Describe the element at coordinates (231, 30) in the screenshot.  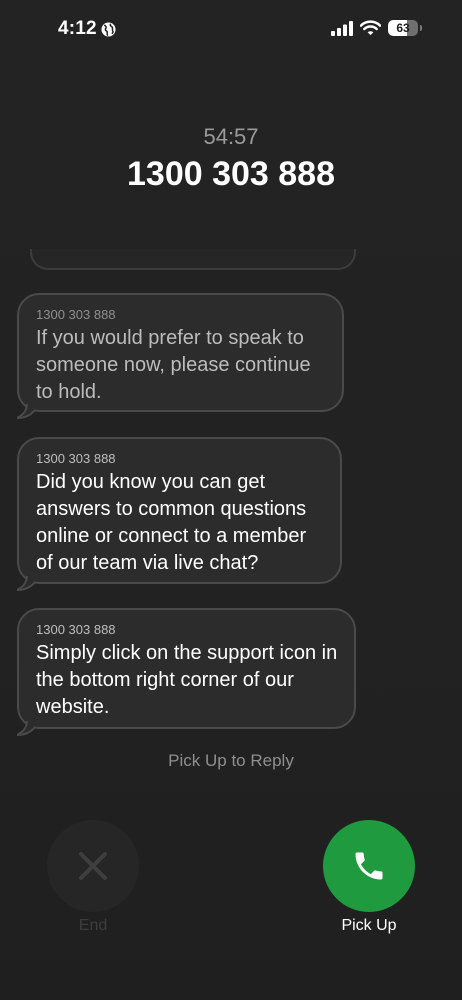
I see `status-bar: 4:12 63` at that location.